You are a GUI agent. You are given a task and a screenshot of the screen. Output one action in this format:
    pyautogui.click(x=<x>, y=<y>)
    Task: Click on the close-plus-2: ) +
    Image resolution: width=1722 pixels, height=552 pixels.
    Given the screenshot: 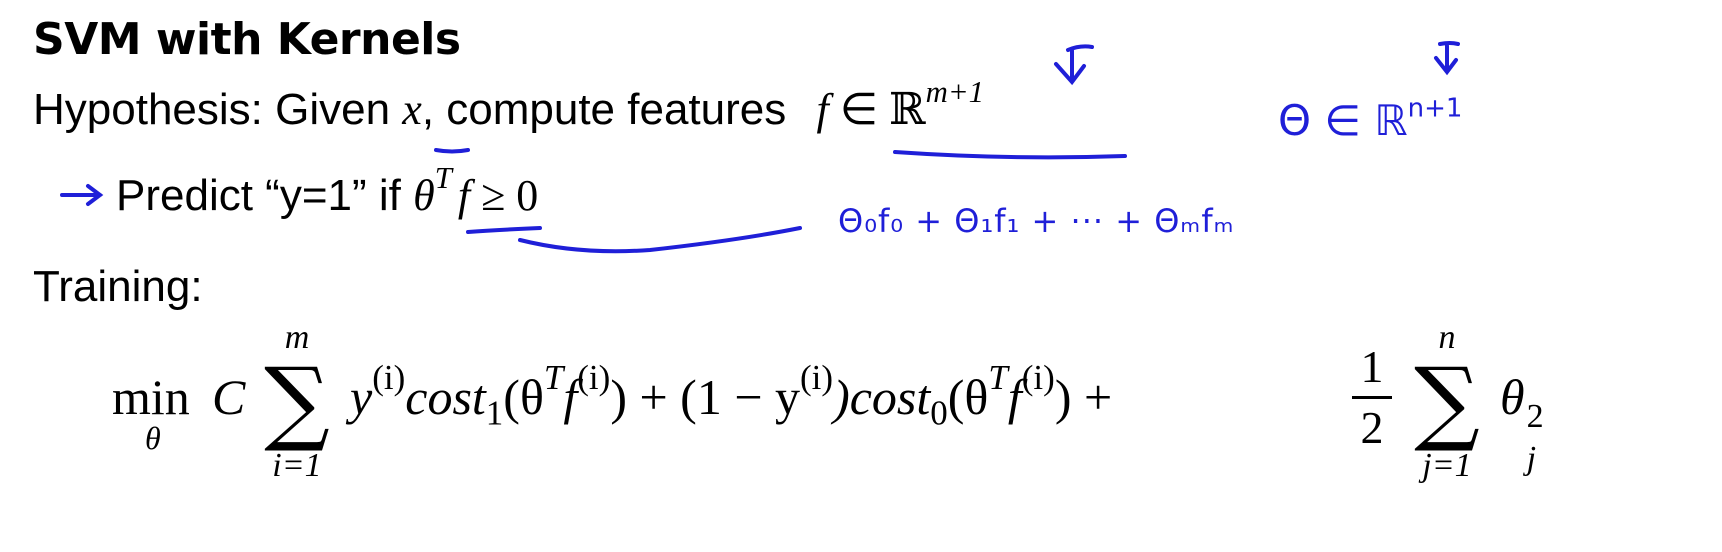 What is the action you would take?
    pyautogui.click(x=1083, y=397)
    